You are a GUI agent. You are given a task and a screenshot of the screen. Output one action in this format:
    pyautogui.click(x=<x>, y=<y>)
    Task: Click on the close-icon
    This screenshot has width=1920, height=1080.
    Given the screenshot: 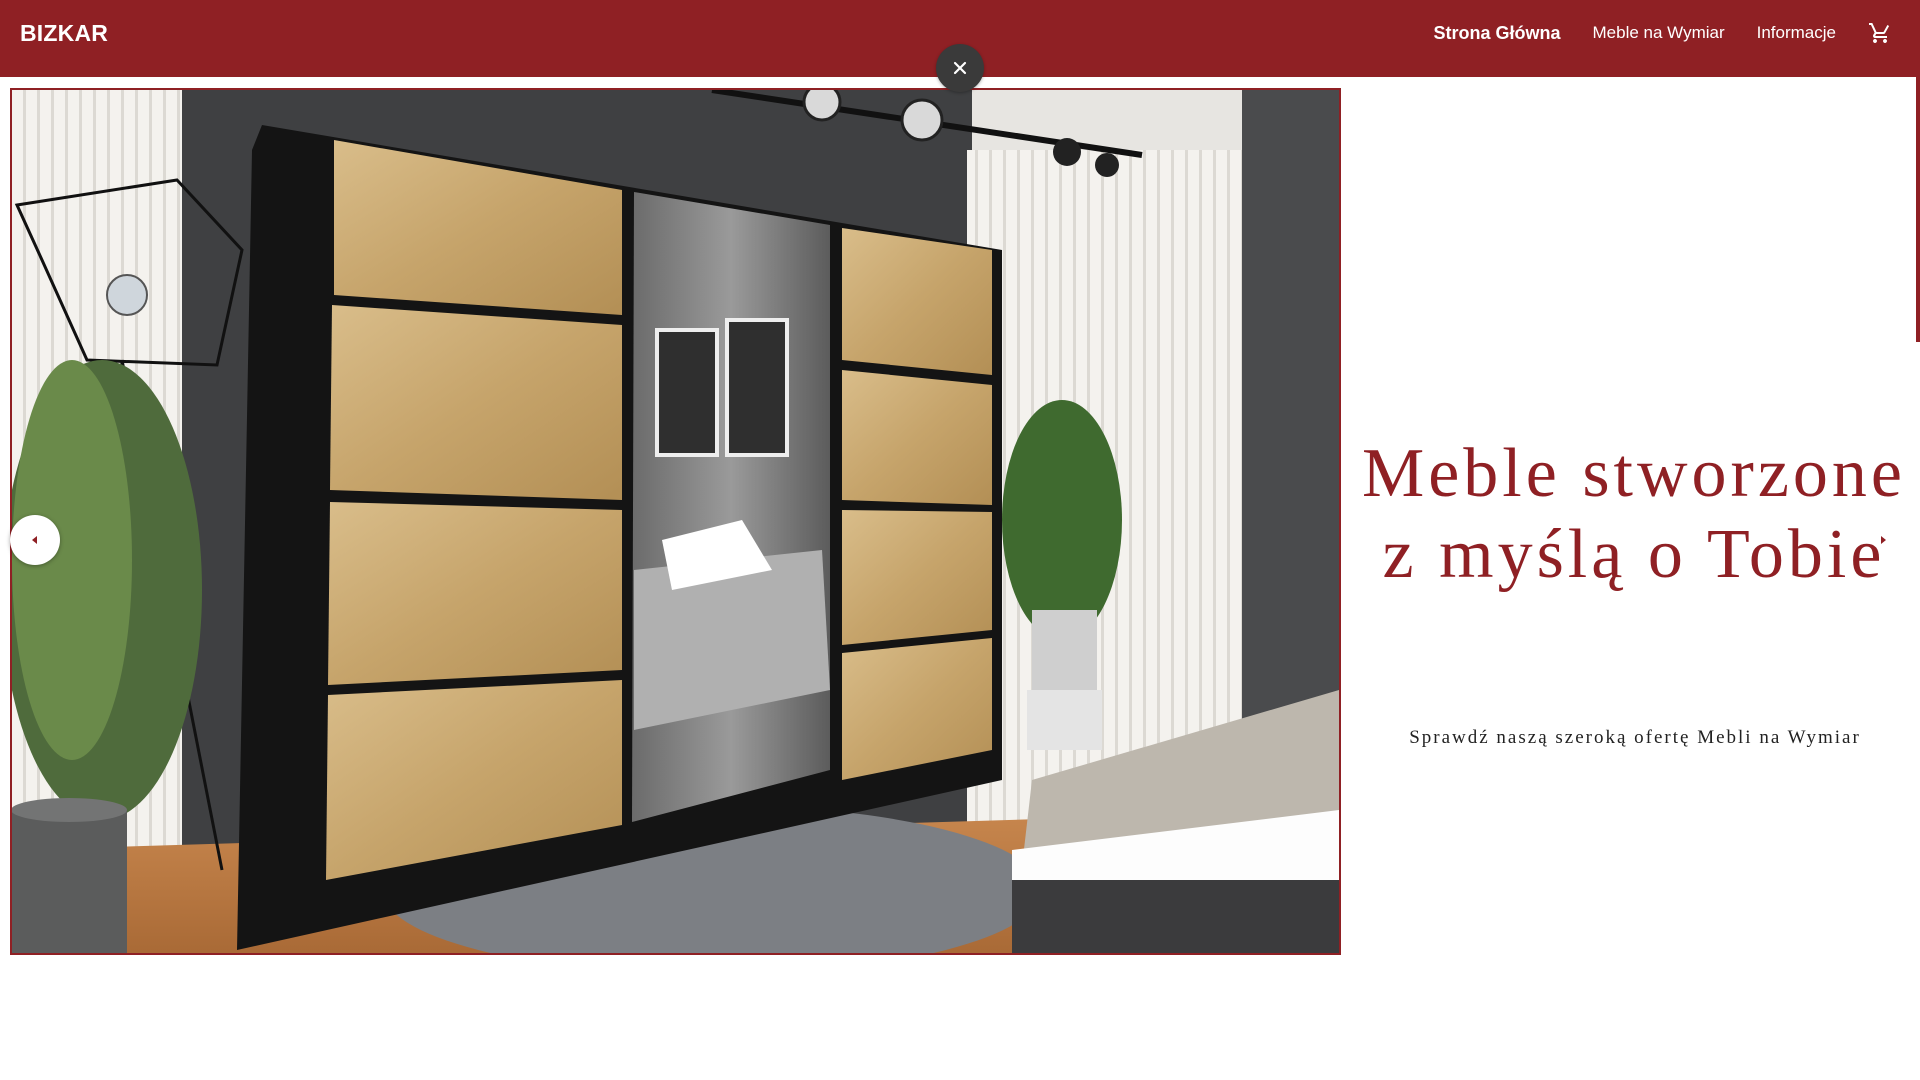 What is the action you would take?
    pyautogui.click(x=960, y=68)
    